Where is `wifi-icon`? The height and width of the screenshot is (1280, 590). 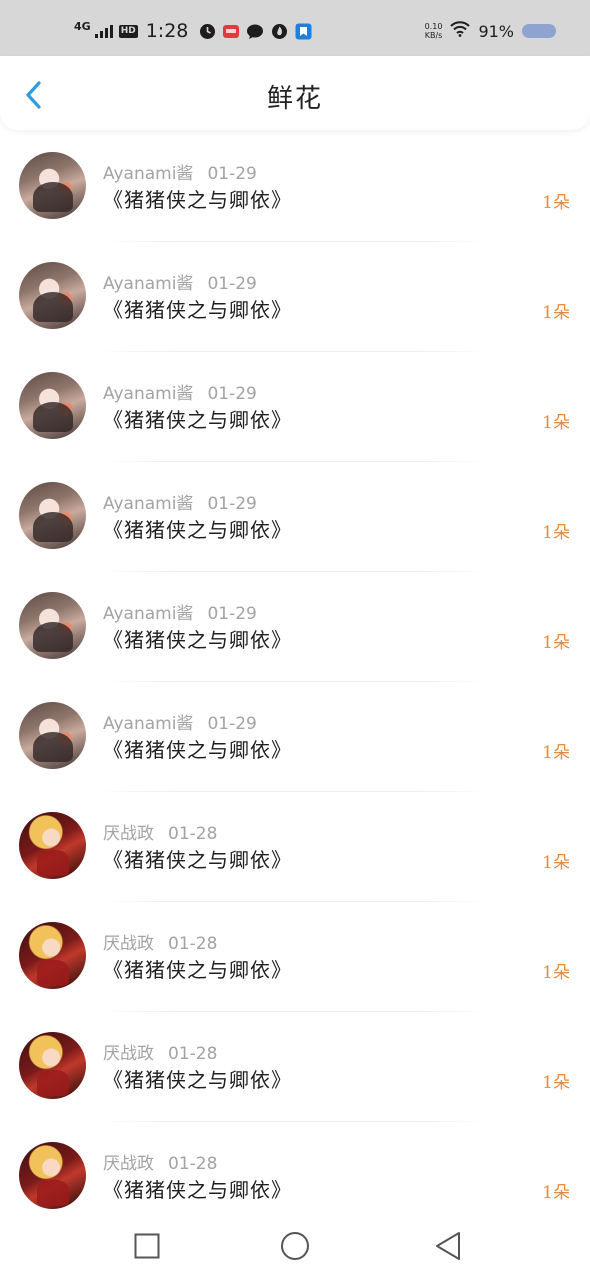
wifi-icon is located at coordinates (460, 31).